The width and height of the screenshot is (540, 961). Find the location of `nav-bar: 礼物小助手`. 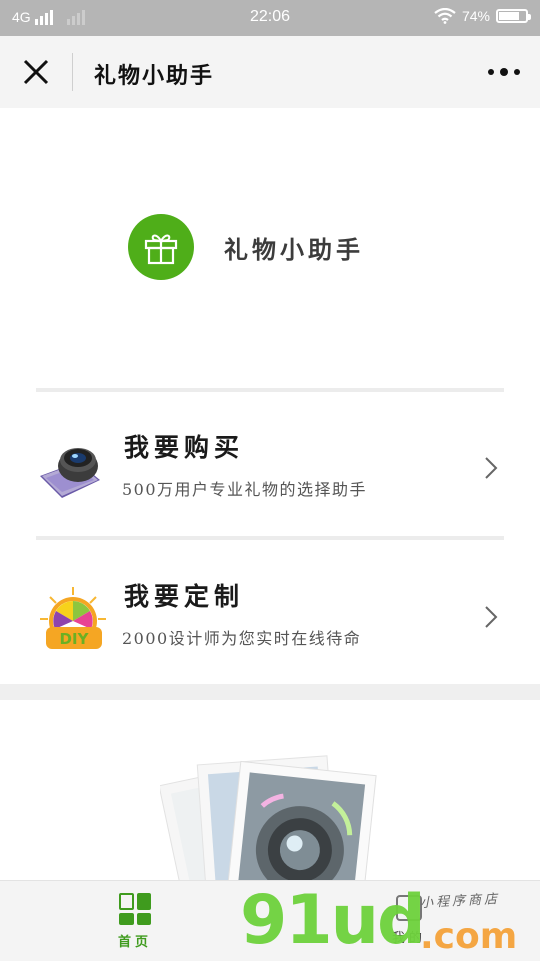

nav-bar: 礼物小助手 is located at coordinates (270, 72).